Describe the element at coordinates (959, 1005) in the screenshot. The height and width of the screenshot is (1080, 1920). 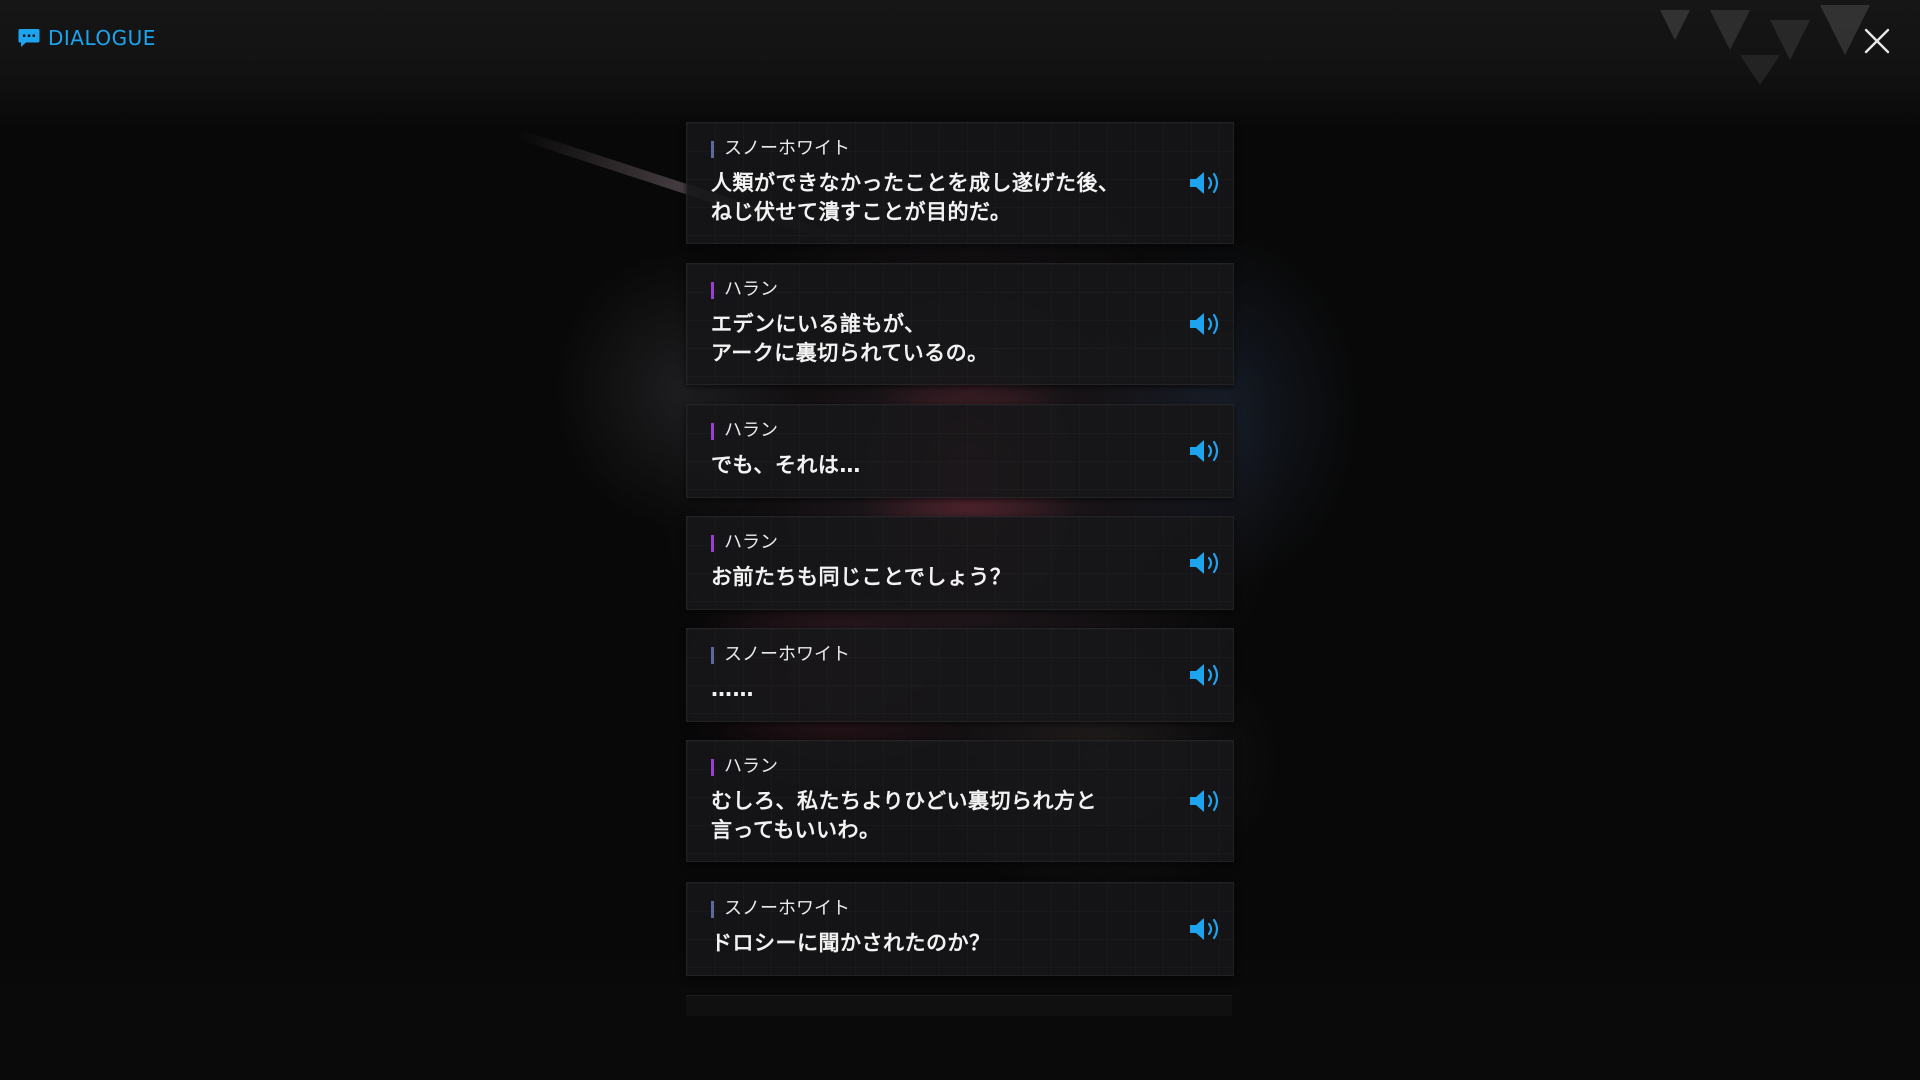
I see `next-entry-edge` at that location.